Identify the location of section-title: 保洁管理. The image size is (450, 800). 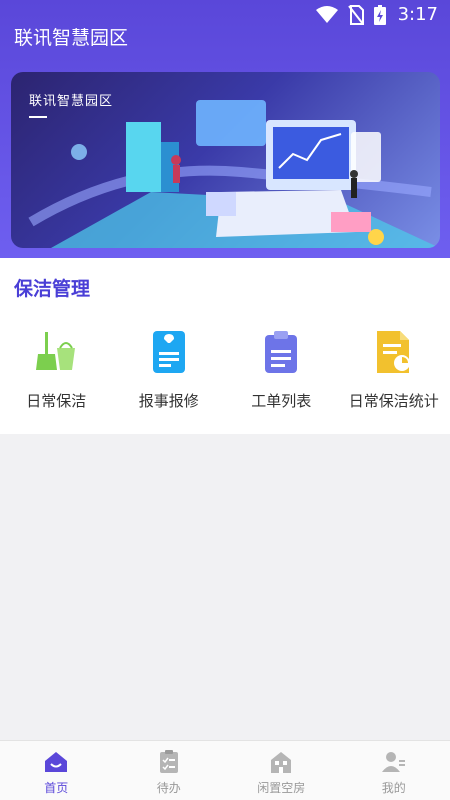
(52, 289).